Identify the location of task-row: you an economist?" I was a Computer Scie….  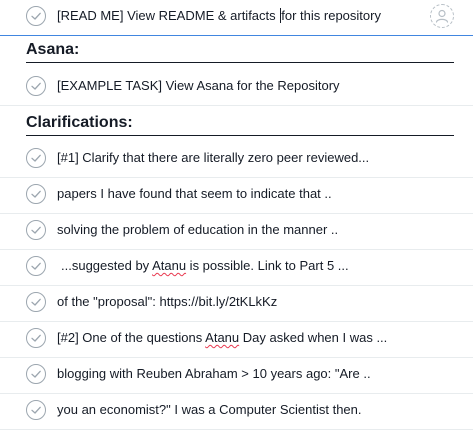
(236, 412).